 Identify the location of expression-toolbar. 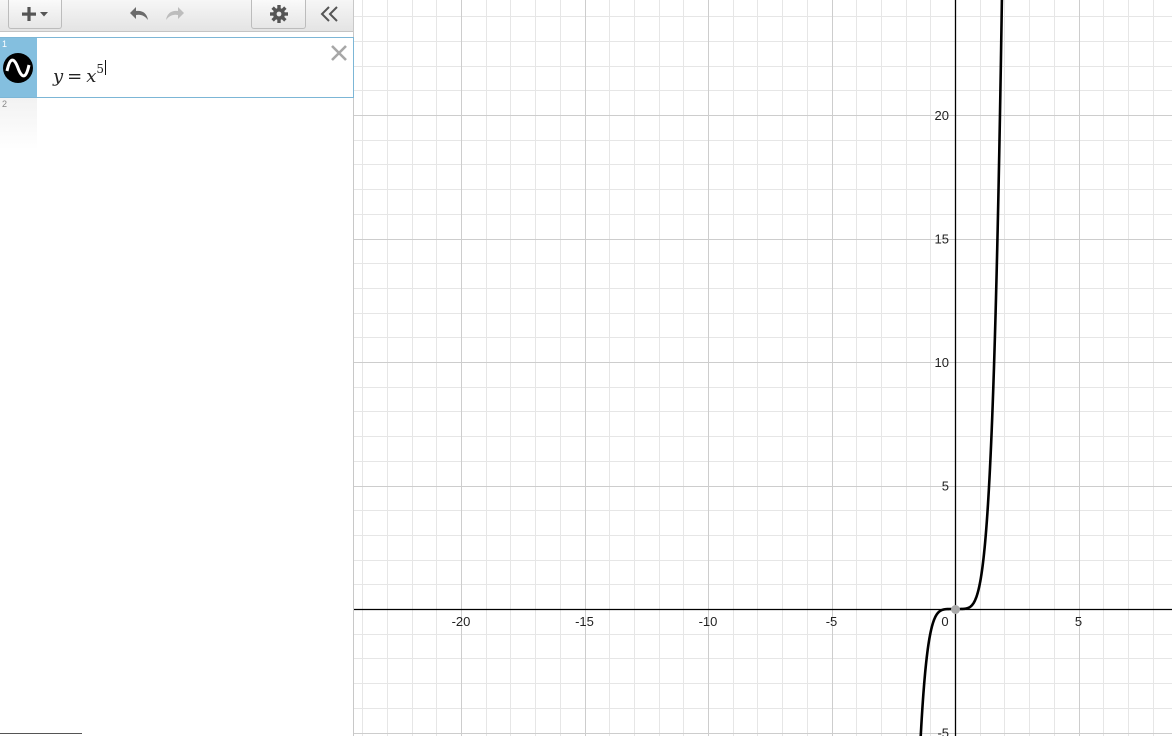
(176, 16).